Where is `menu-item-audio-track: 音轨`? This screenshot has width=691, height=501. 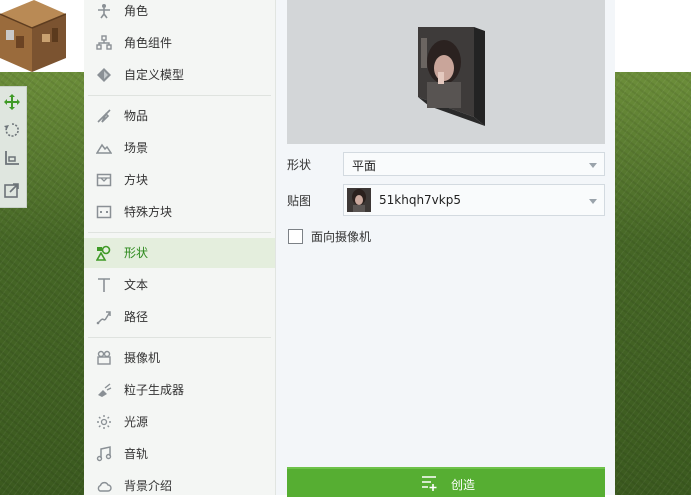 menu-item-audio-track: 音轨 is located at coordinates (179, 454).